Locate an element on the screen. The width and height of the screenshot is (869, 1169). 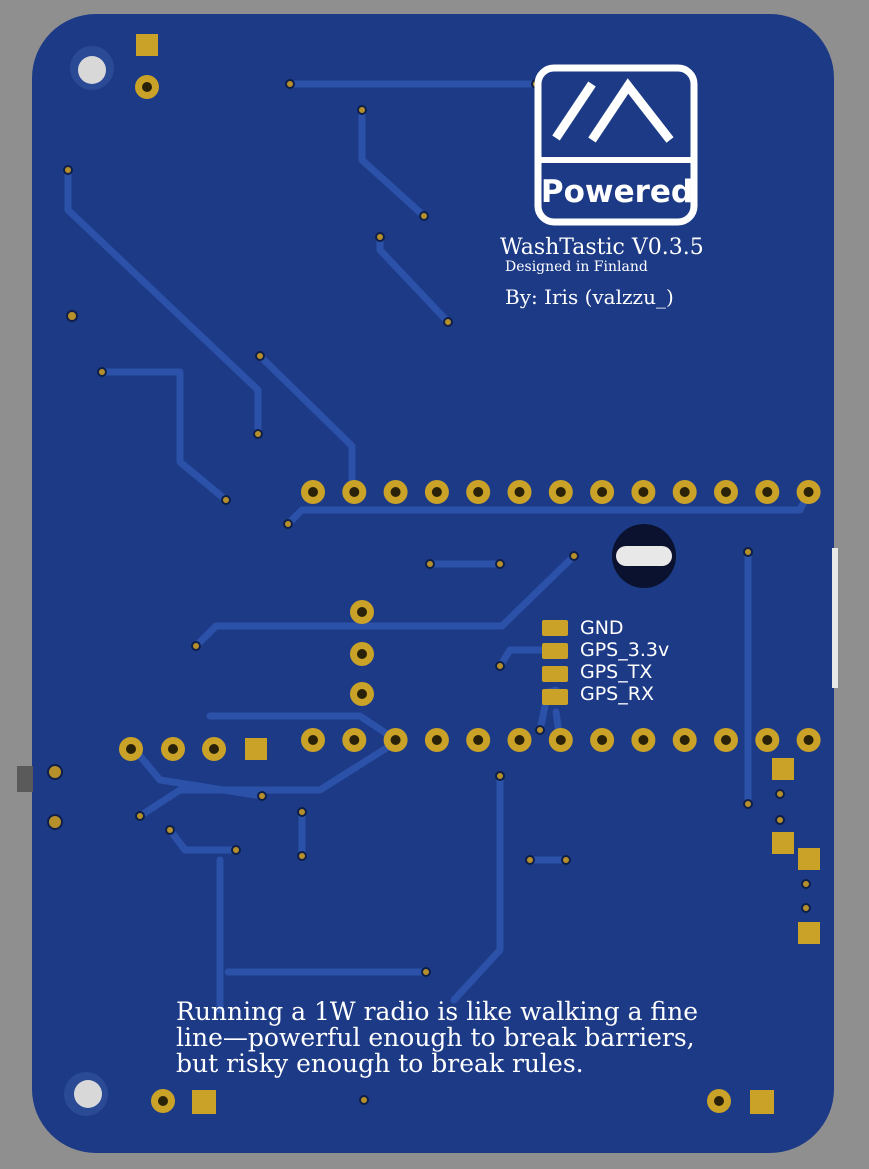
board-author: By: Iris (valzzu_) is located at coordinates (589, 297).